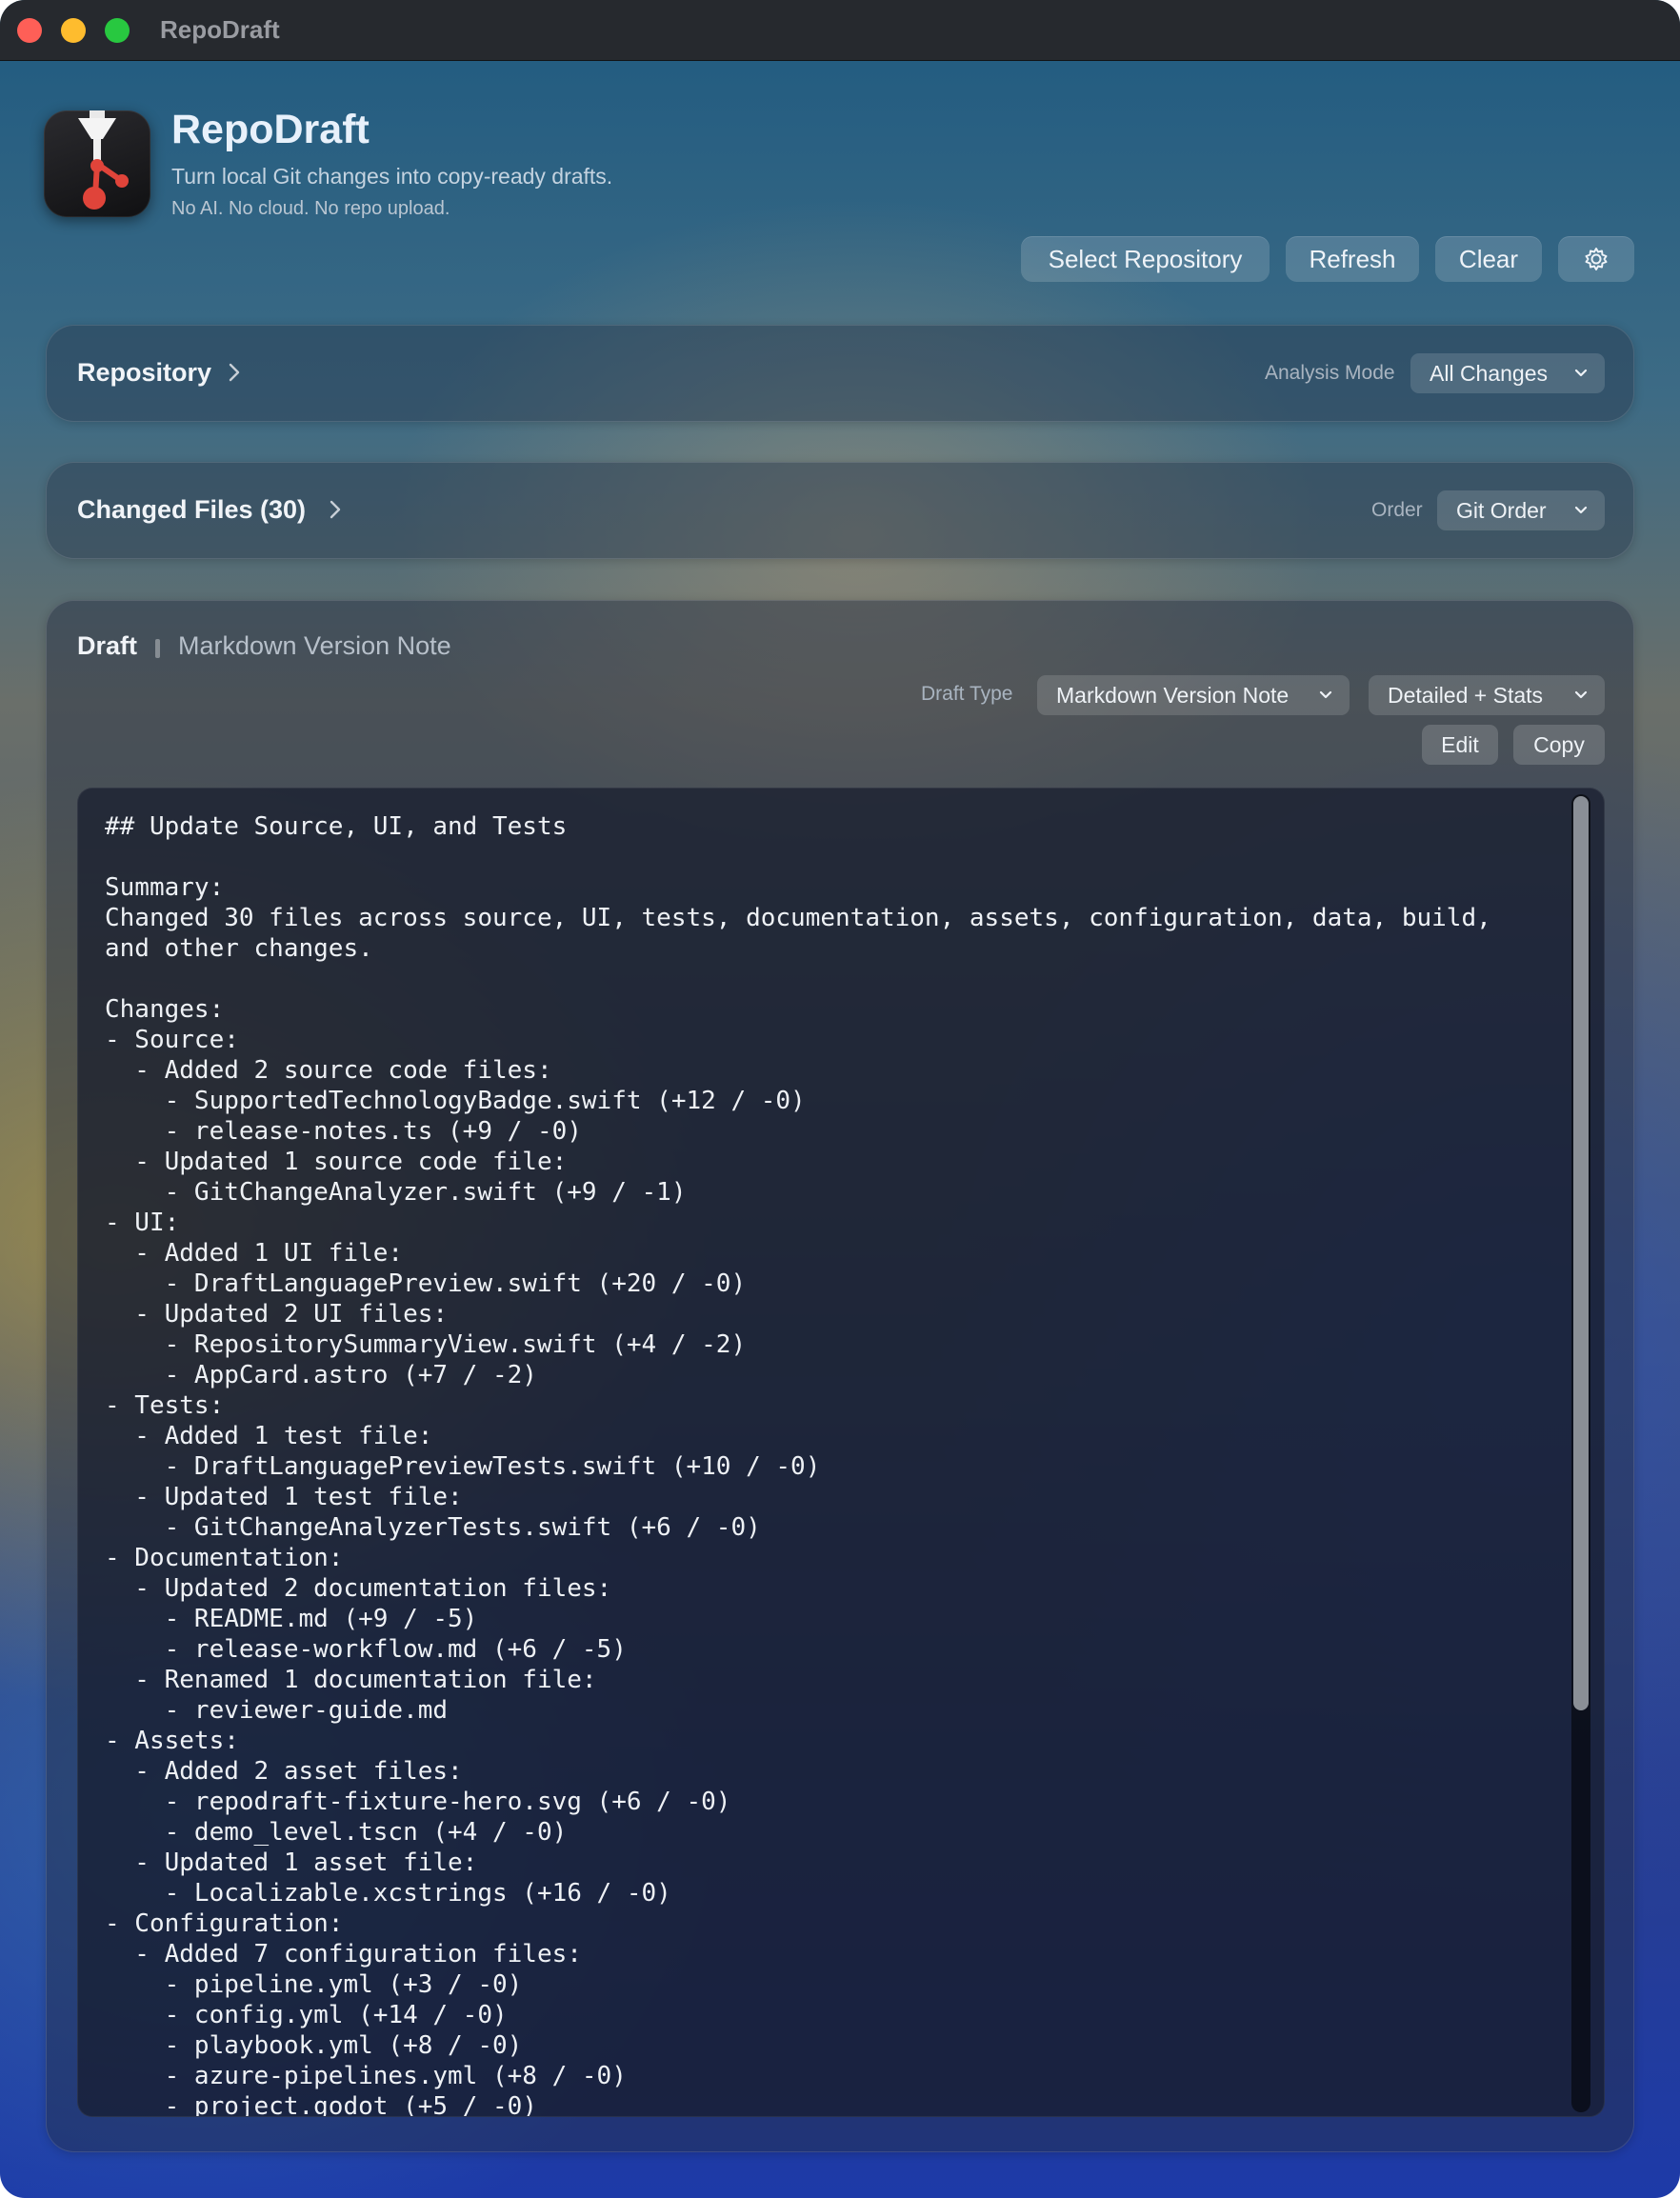 The image size is (1680, 2198). What do you see at coordinates (1397, 510) in the screenshot?
I see `order-label: Order` at bounding box center [1397, 510].